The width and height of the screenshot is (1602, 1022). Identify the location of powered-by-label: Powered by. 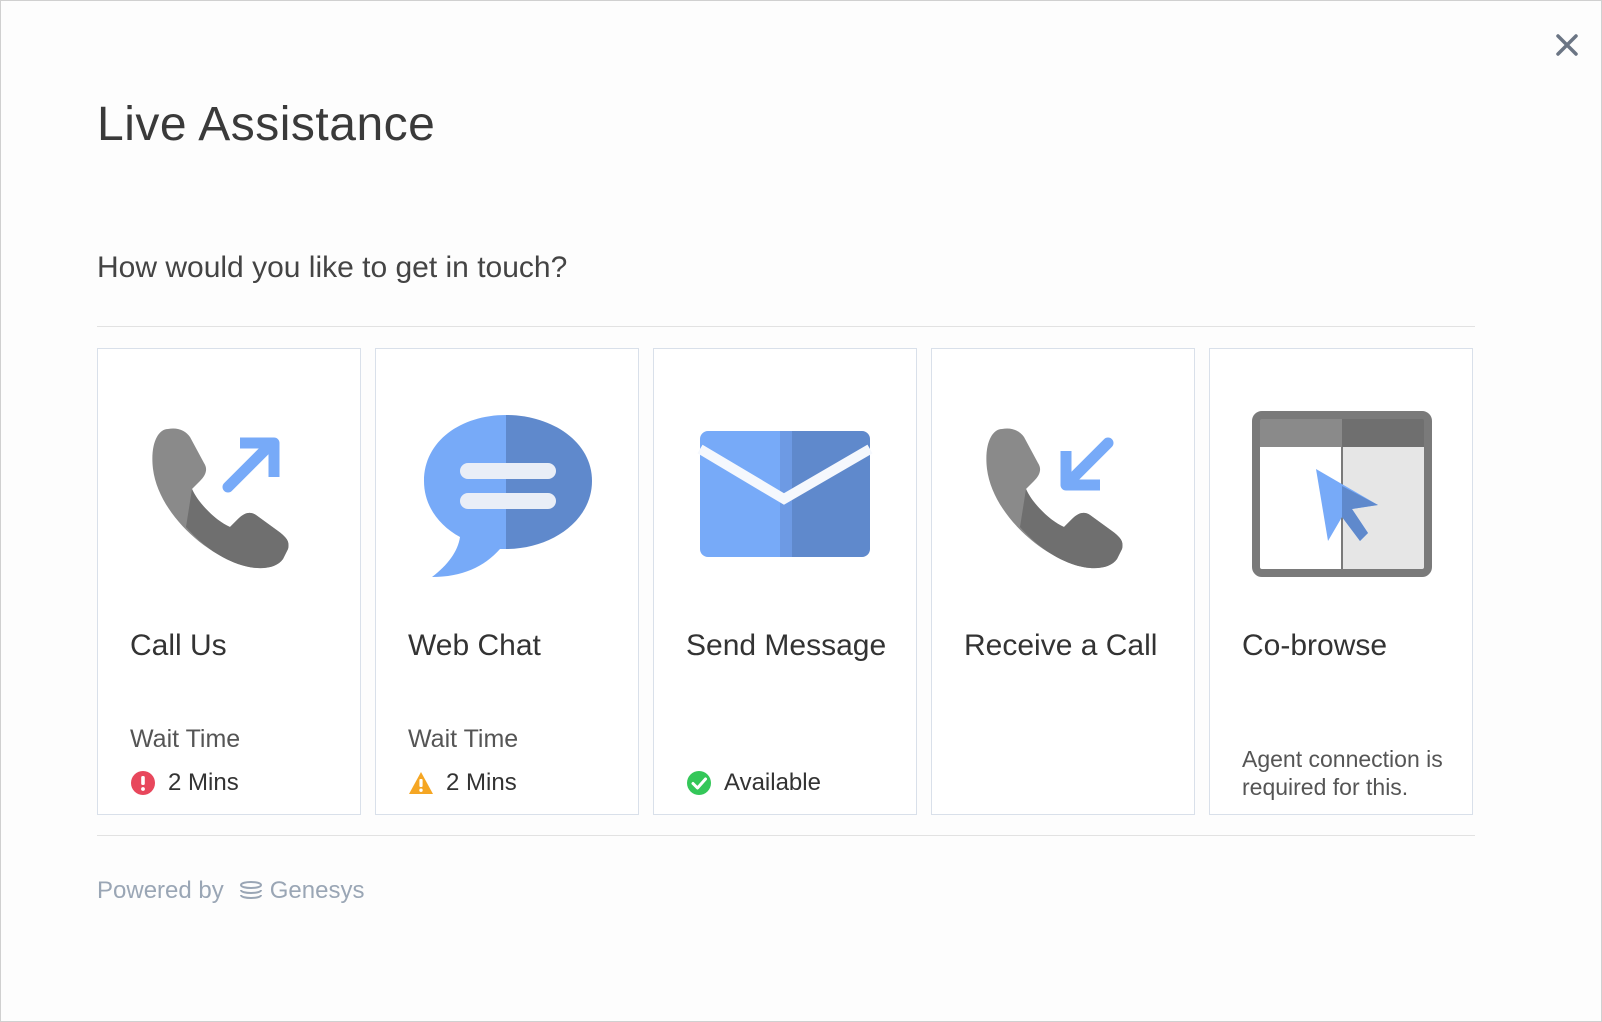
(160, 890).